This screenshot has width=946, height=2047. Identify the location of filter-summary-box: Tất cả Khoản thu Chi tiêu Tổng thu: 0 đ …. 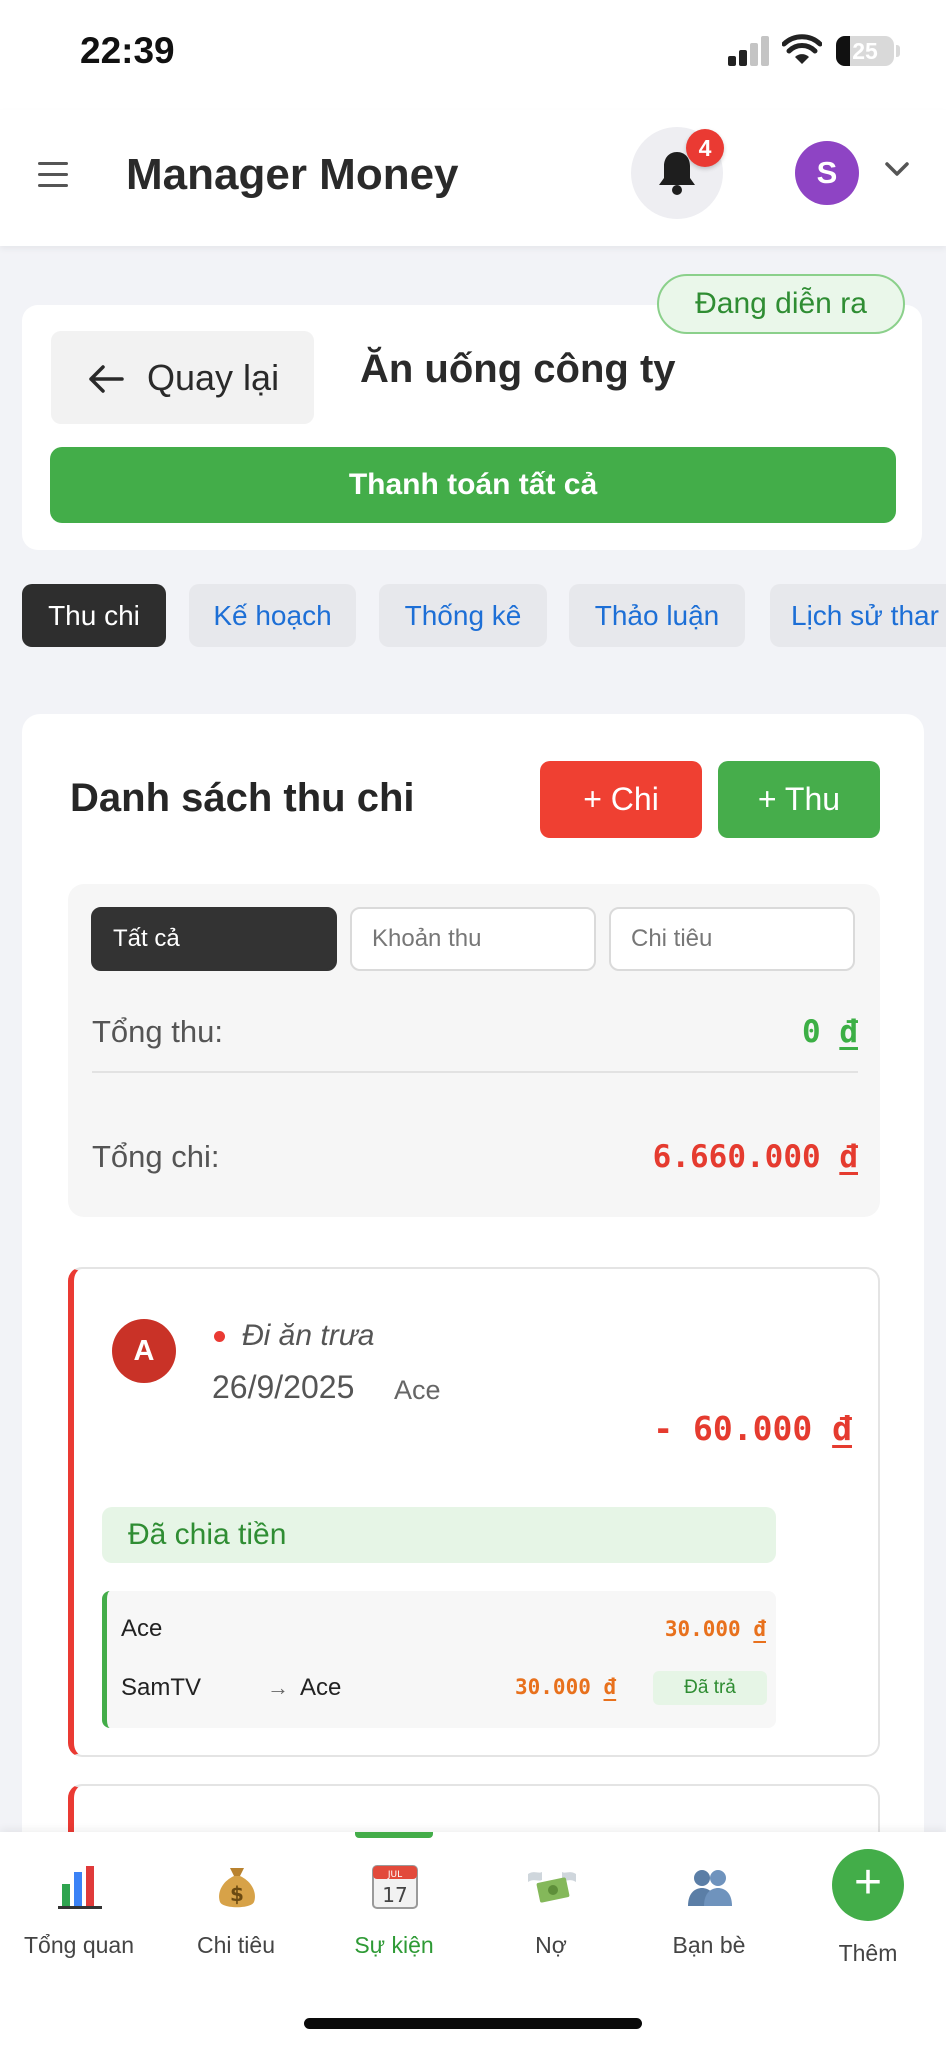
(474, 1050).